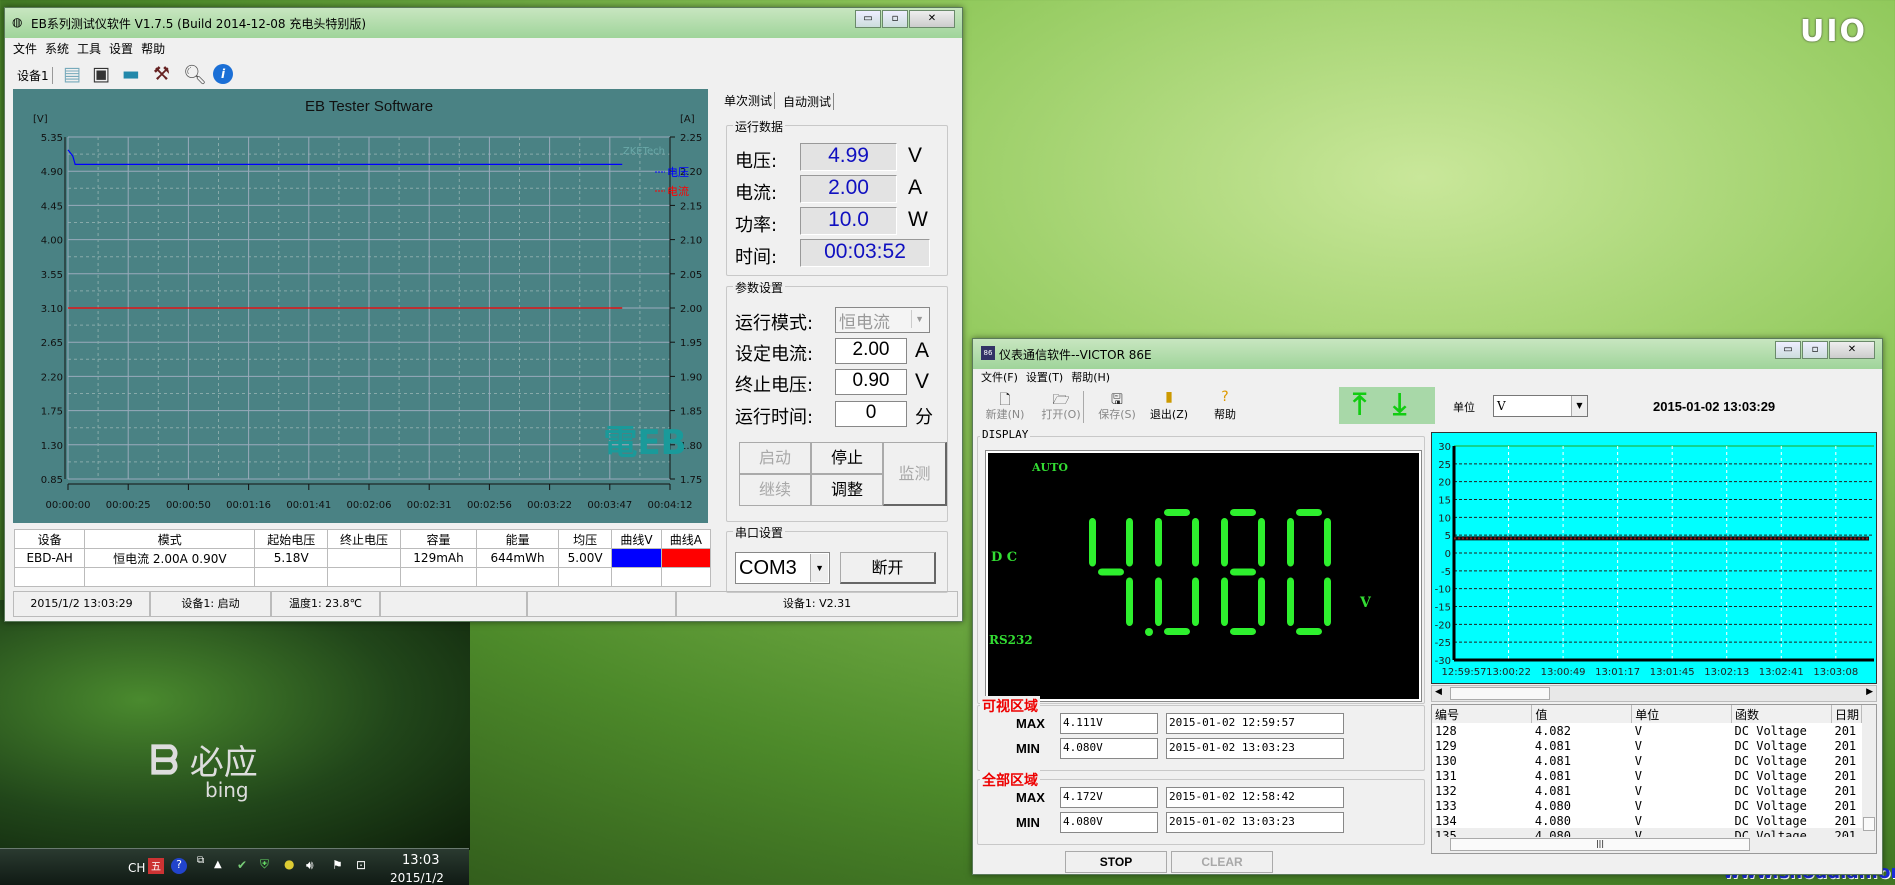 This screenshot has width=1895, height=885. What do you see at coordinates (1482, 714) in the screenshot?
I see `column-header: 编号` at bounding box center [1482, 714].